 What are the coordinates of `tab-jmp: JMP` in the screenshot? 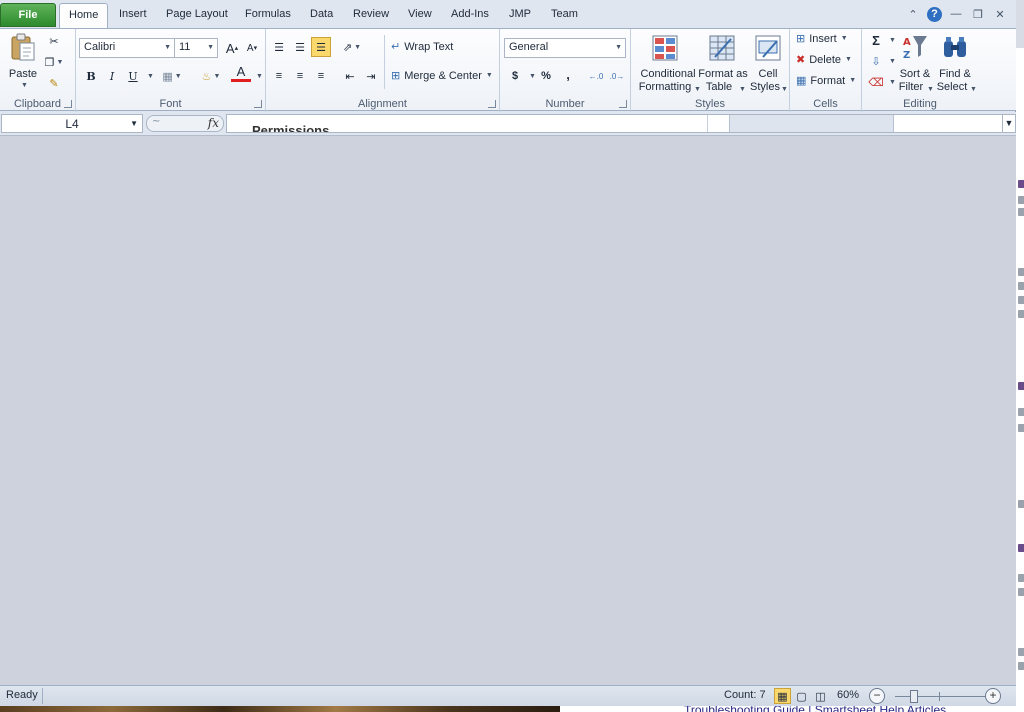 It's located at (520, 14).